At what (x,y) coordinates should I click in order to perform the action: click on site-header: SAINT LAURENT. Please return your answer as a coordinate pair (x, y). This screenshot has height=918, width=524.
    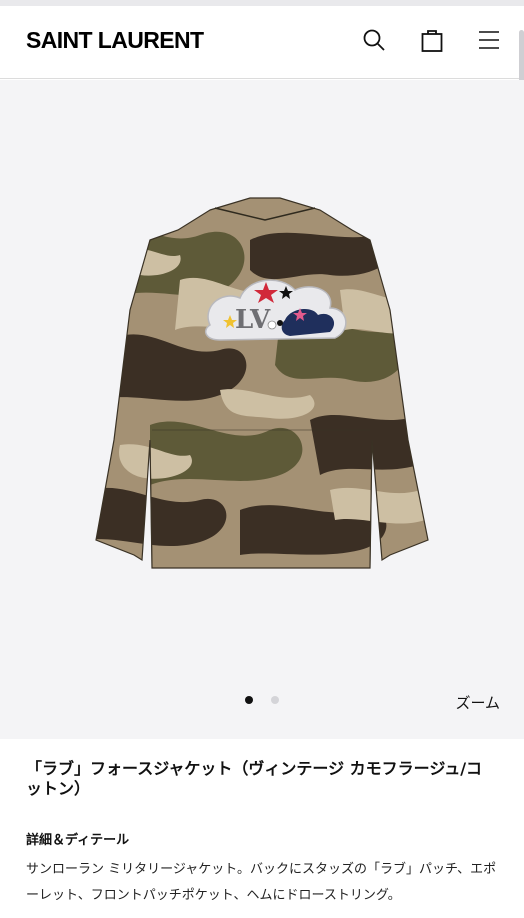
    Looking at the image, I should click on (262, 42).